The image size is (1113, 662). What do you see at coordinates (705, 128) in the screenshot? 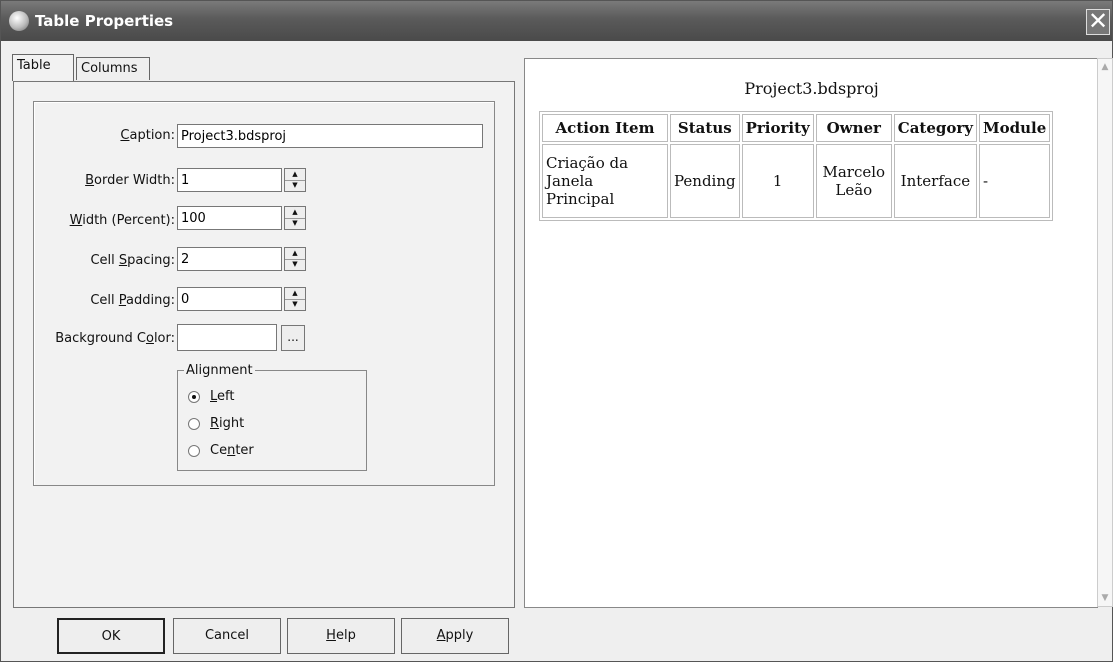
I see `header-cell: Status` at bounding box center [705, 128].